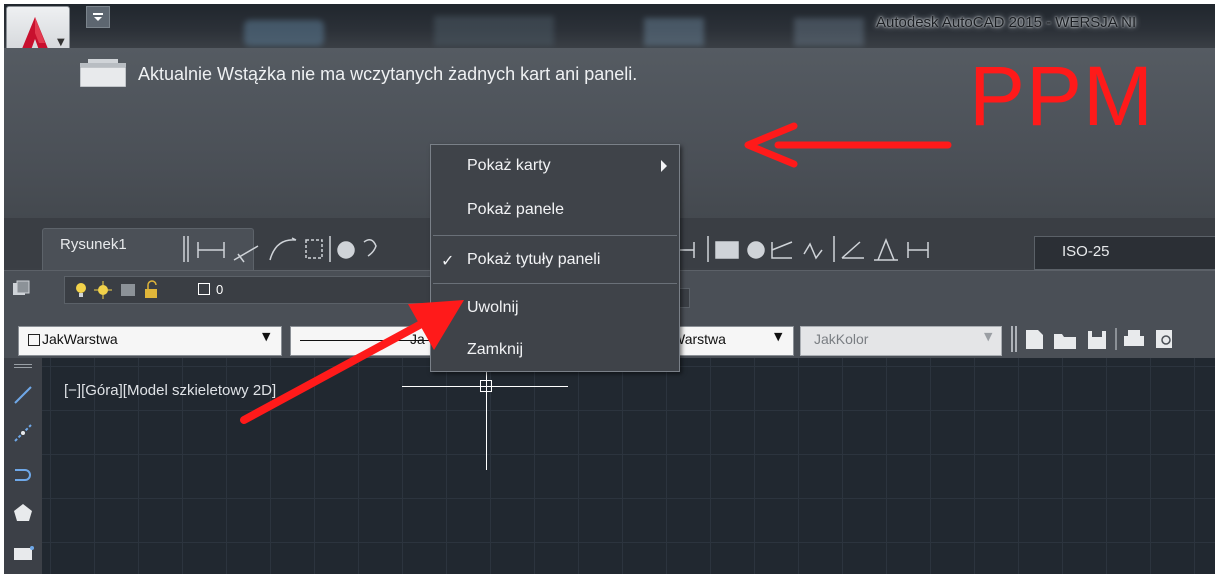  What do you see at coordinates (1062, 96) in the screenshot?
I see `annotation-ppm-label: PPM` at bounding box center [1062, 96].